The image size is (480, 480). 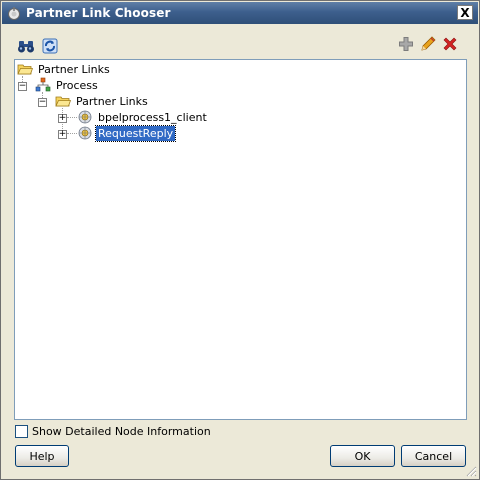 I want to click on tree-node-partner-links: Partner Links, so click(x=102, y=101).